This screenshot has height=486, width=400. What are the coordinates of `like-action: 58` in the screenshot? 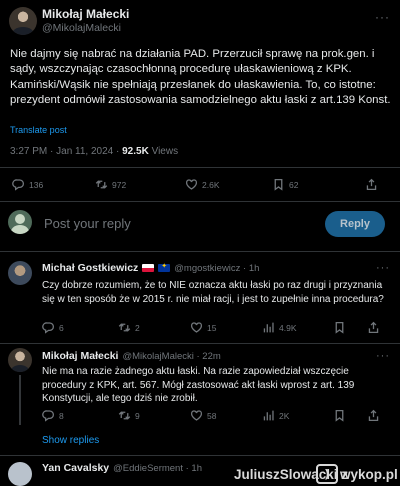 It's located at (203, 415).